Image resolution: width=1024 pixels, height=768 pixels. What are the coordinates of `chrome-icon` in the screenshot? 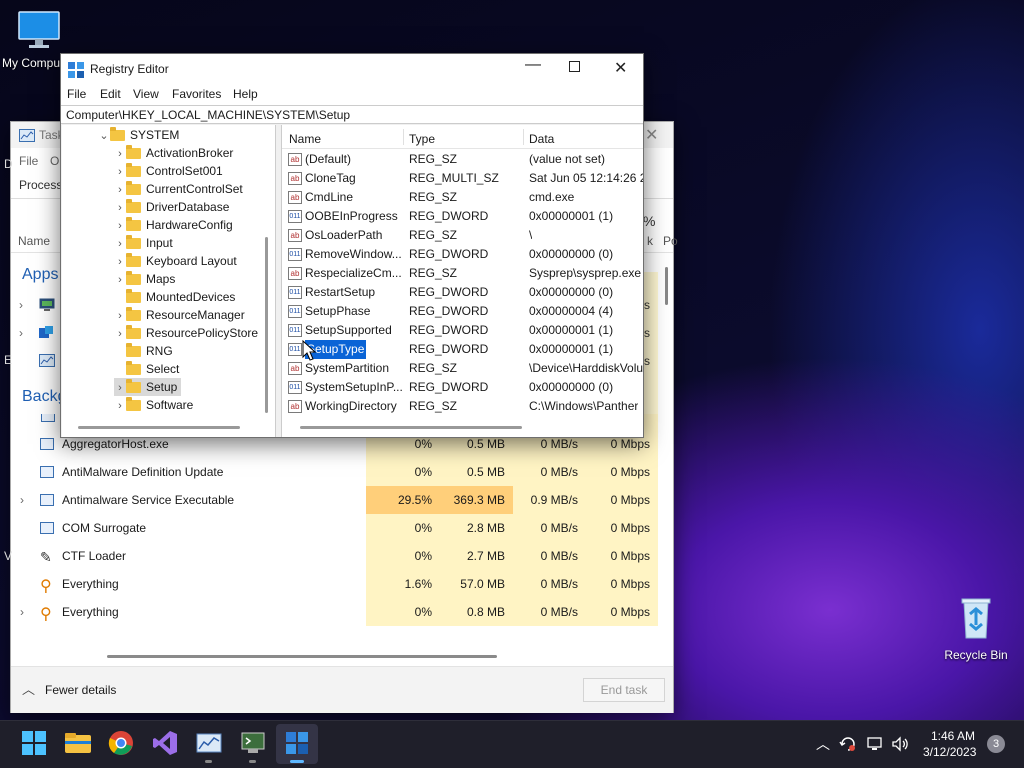 It's located at (121, 743).